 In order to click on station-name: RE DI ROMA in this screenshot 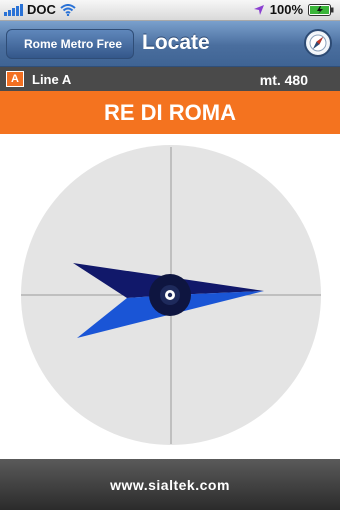, I will do `click(170, 112)`.